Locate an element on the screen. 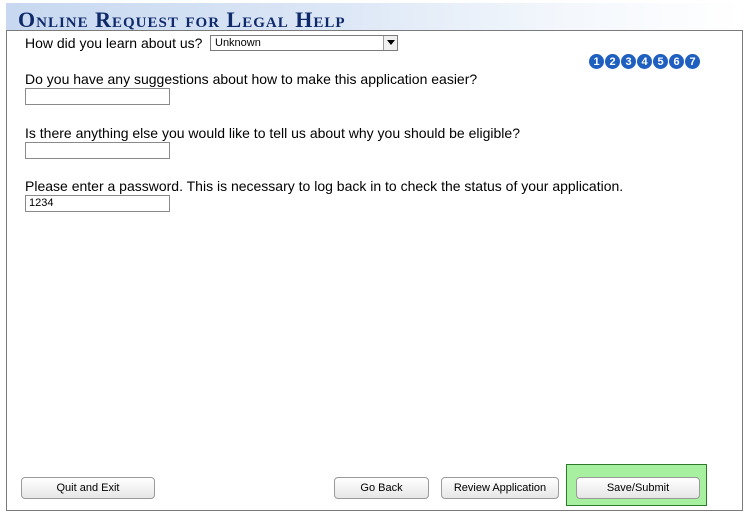 This screenshot has height=514, width=750. step-1-icon: 1 is located at coordinates (596, 61).